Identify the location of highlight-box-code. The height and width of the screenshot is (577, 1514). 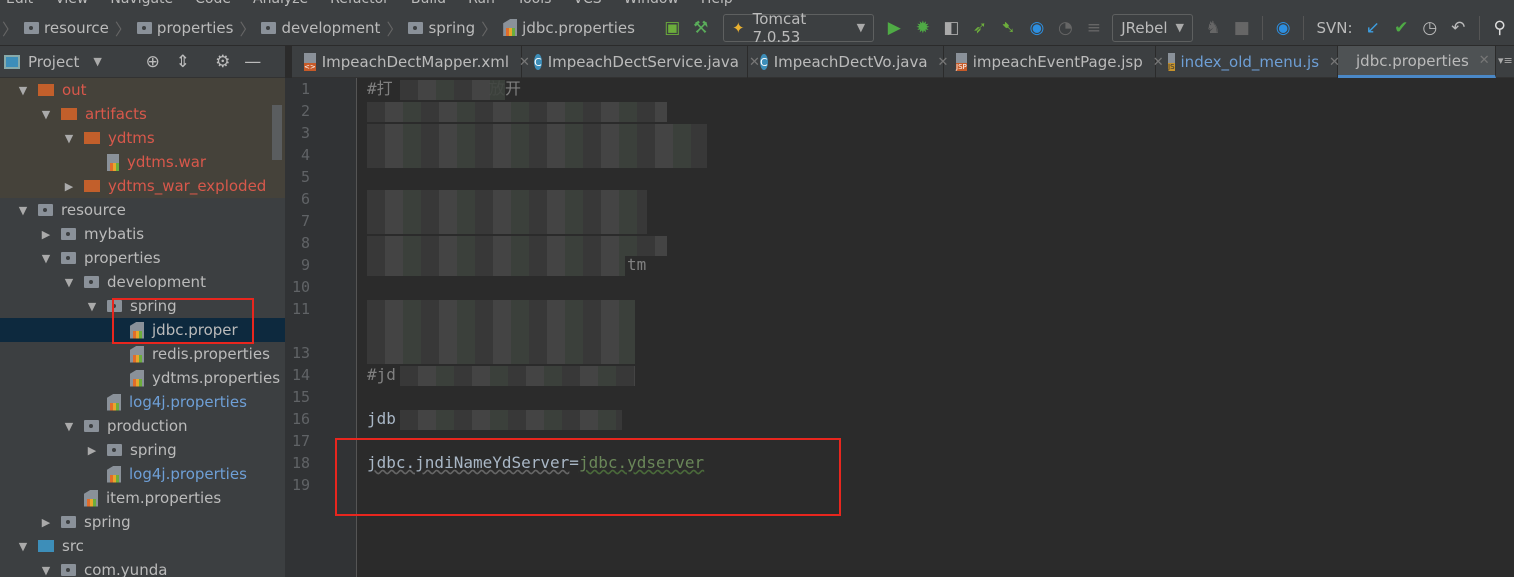
(588, 477).